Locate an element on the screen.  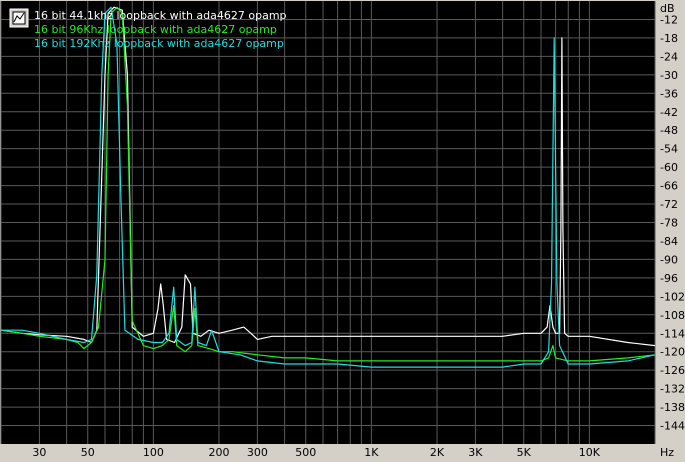
y-tick-label: -114 is located at coordinates (672, 333).